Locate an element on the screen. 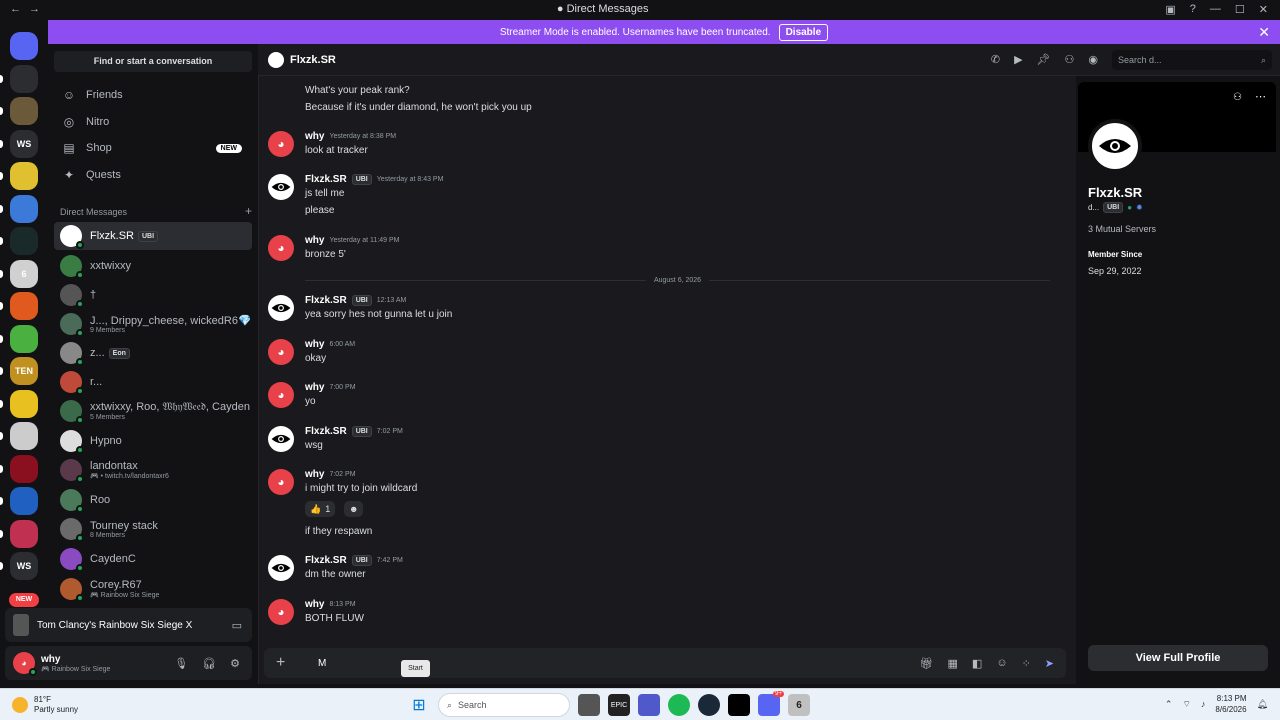  message-composer: + M 🎁︎ ▦ ◧ ☺ ⁘ ➤ is located at coordinates (665, 663).